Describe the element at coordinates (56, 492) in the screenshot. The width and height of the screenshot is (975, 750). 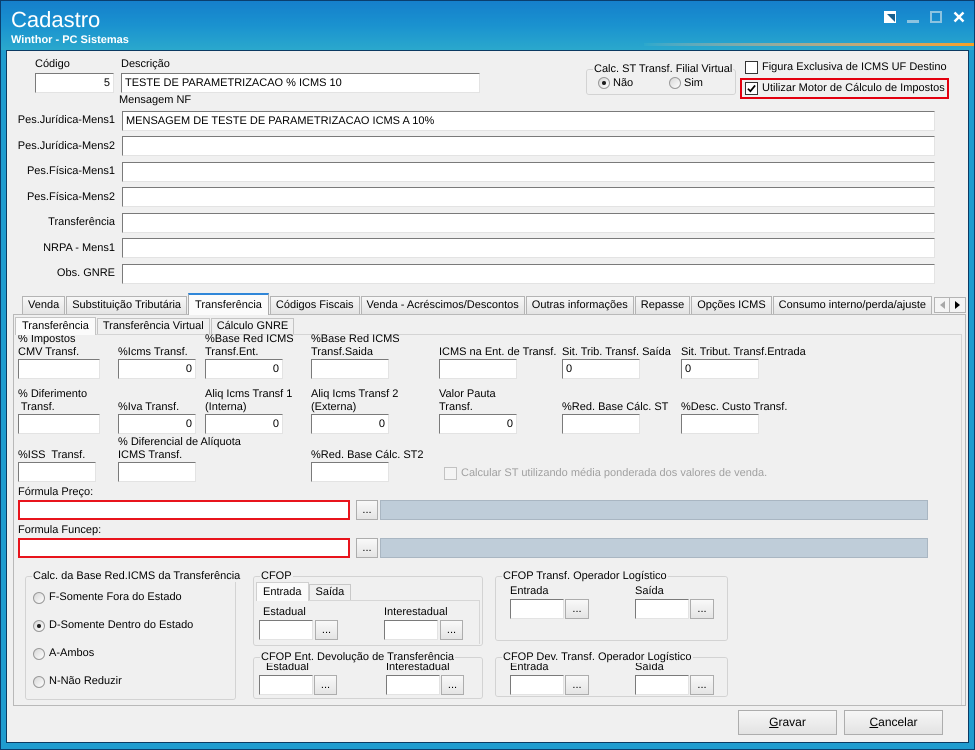
I see `field-label: Fórmula Preço:` at that location.